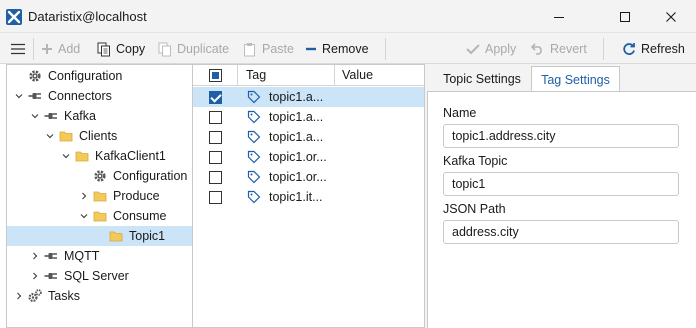  I want to click on duplicate-button: Duplicate, so click(193, 49).